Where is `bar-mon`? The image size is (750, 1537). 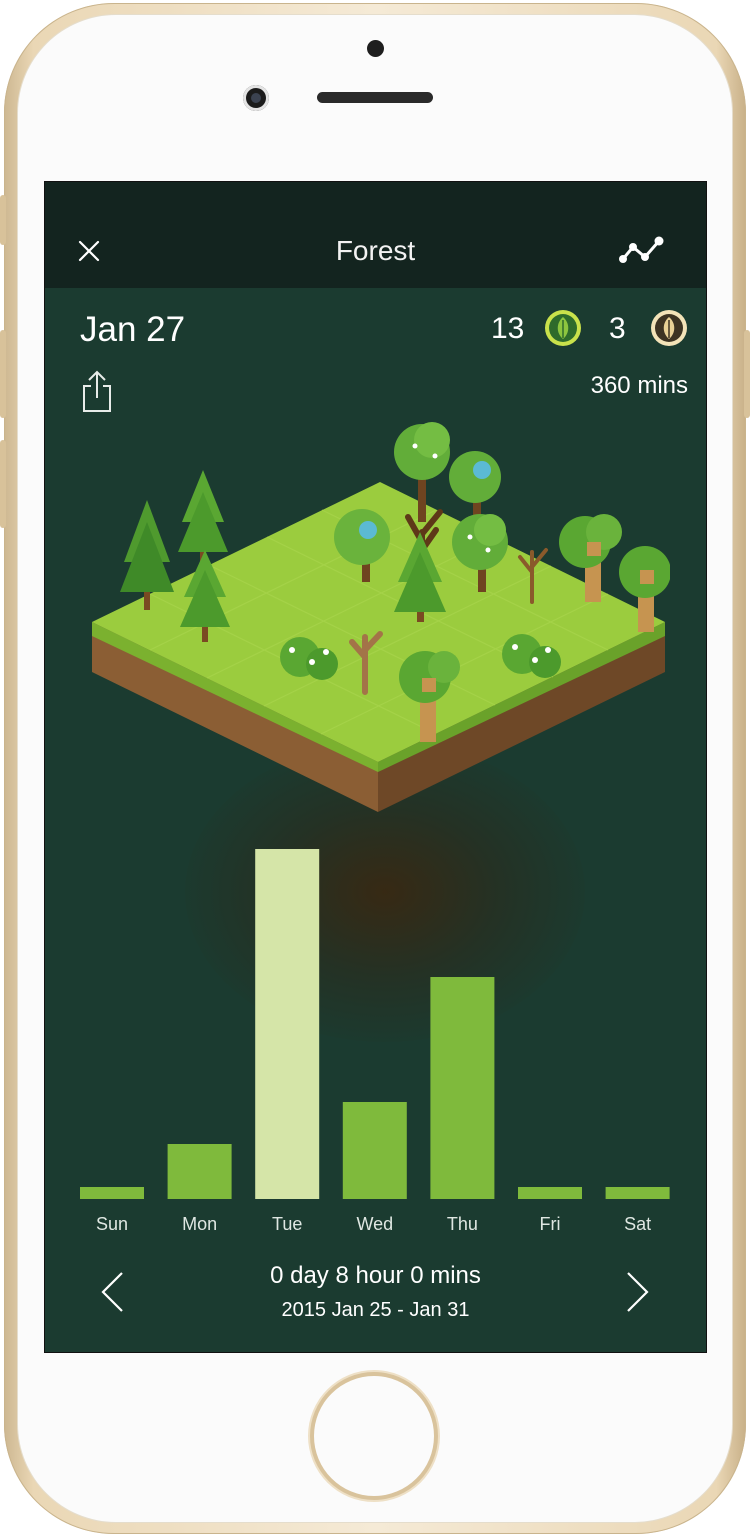
bar-mon is located at coordinates (199, 1171).